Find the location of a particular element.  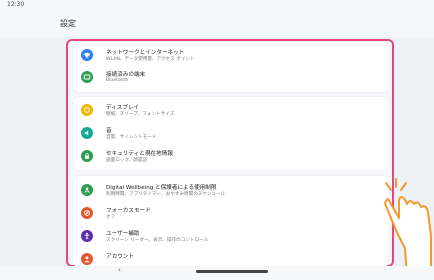

account-icon is located at coordinates (87, 259).